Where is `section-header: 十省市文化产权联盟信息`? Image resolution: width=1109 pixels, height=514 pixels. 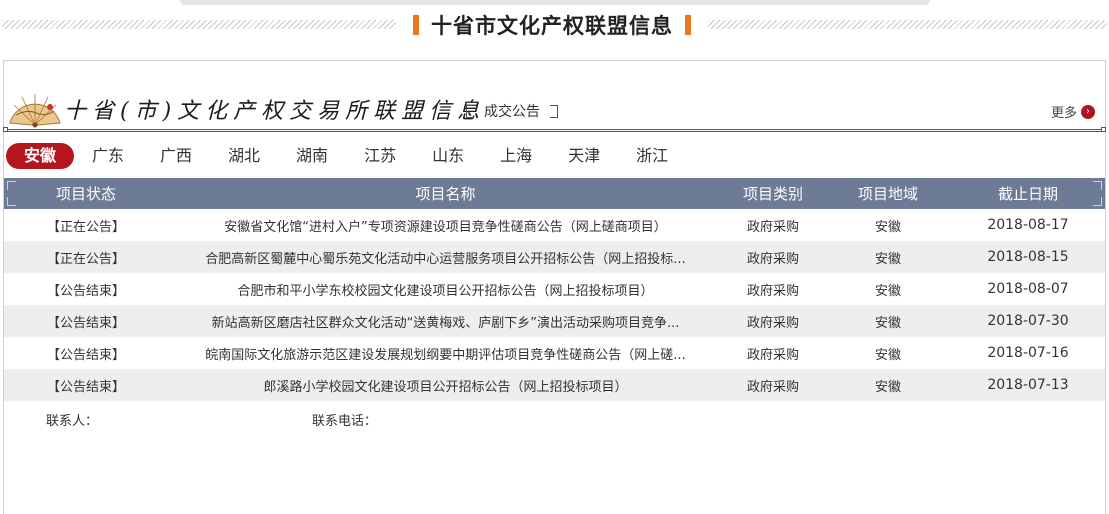
section-header: 十省市文化产权联盟信息 is located at coordinates (552, 25).